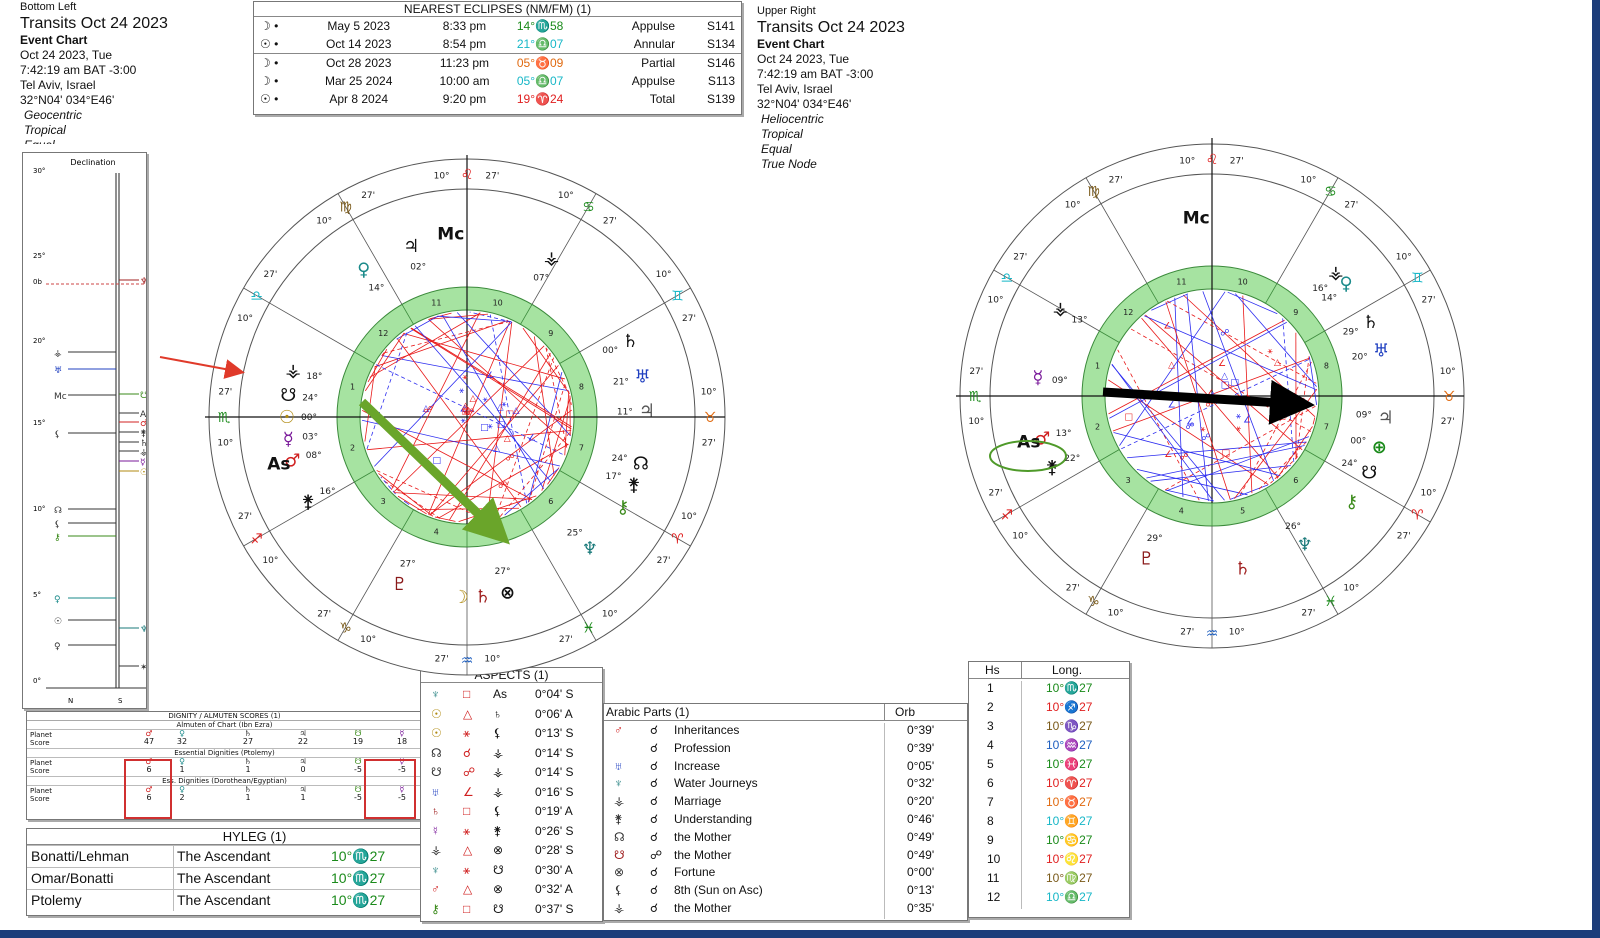  What do you see at coordinates (464, 44) in the screenshot?
I see `eclipse-time: 8:54 pm` at bounding box center [464, 44].